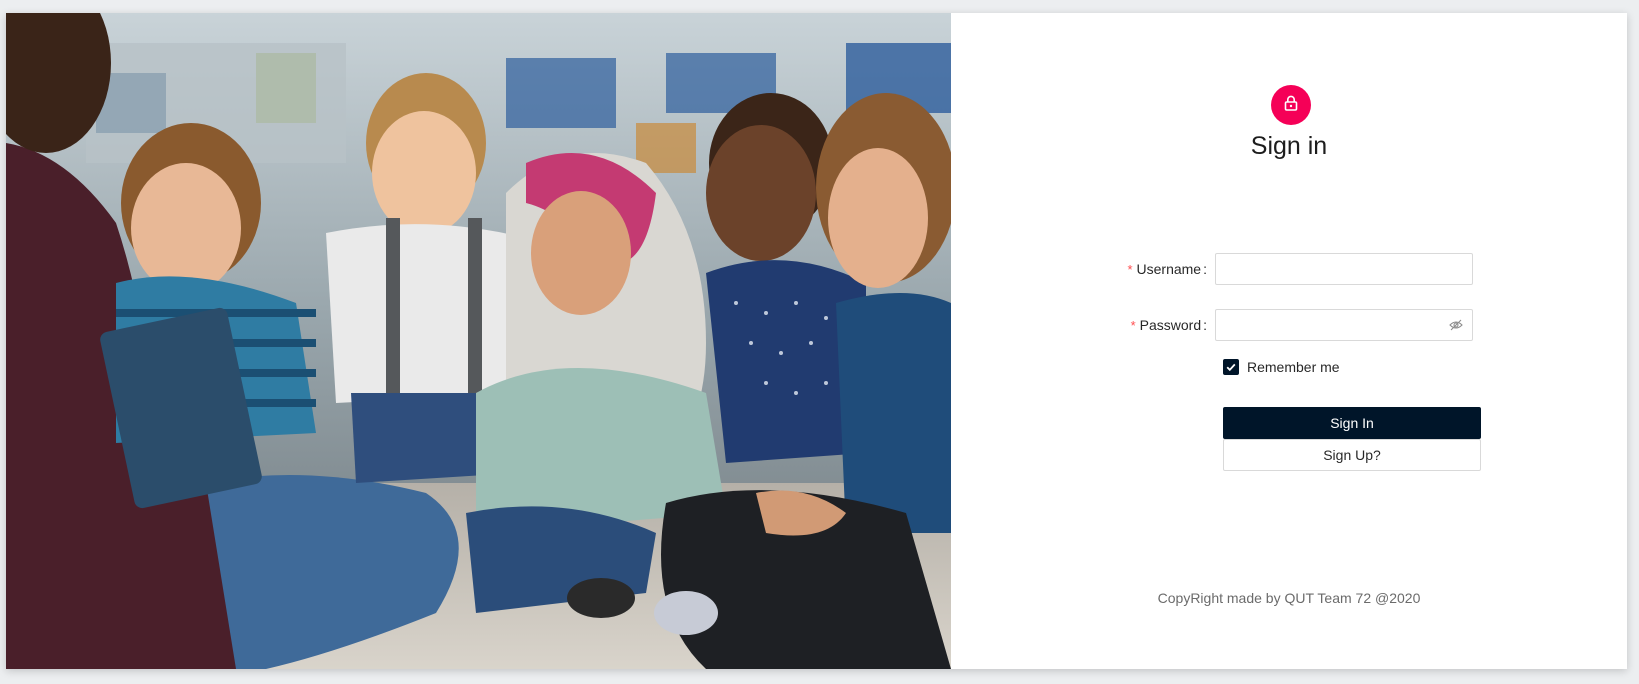  I want to click on password-field, so click(1344, 325).